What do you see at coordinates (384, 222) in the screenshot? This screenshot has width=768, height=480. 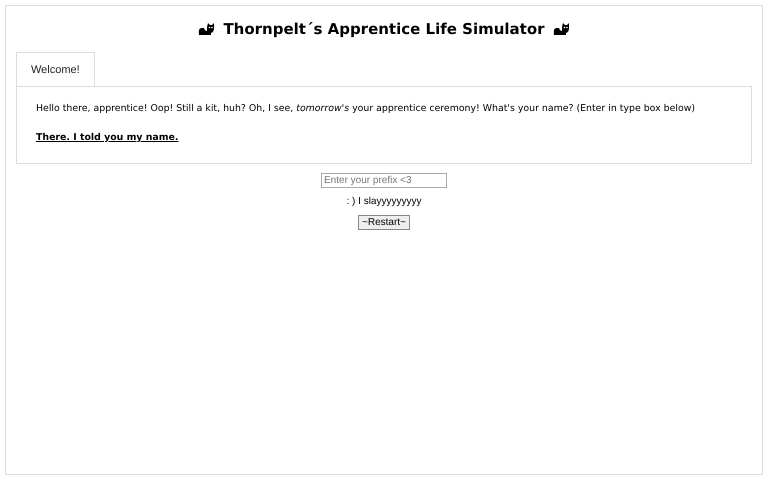 I see `restart-button: ~Restart~` at bounding box center [384, 222].